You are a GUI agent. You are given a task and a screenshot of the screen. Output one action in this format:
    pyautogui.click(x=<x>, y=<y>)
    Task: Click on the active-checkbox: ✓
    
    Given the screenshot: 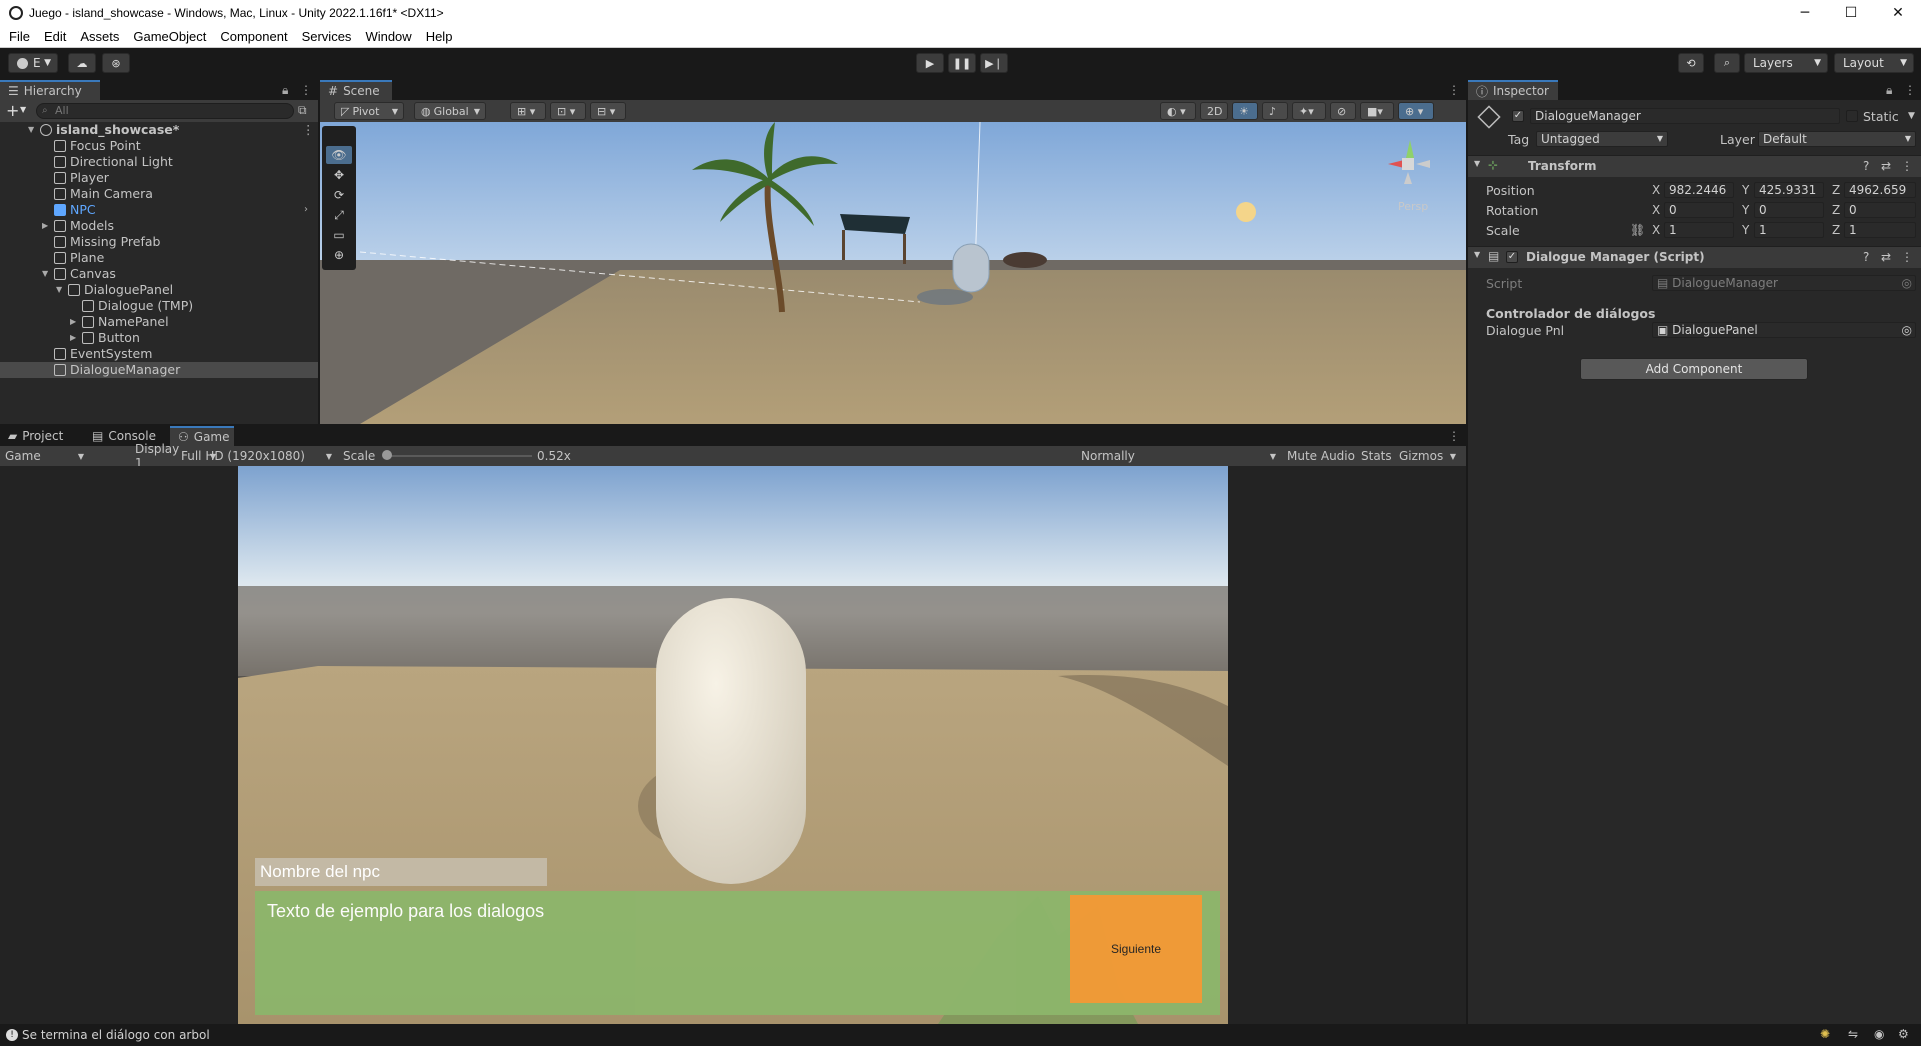 What is the action you would take?
    pyautogui.click(x=1518, y=116)
    